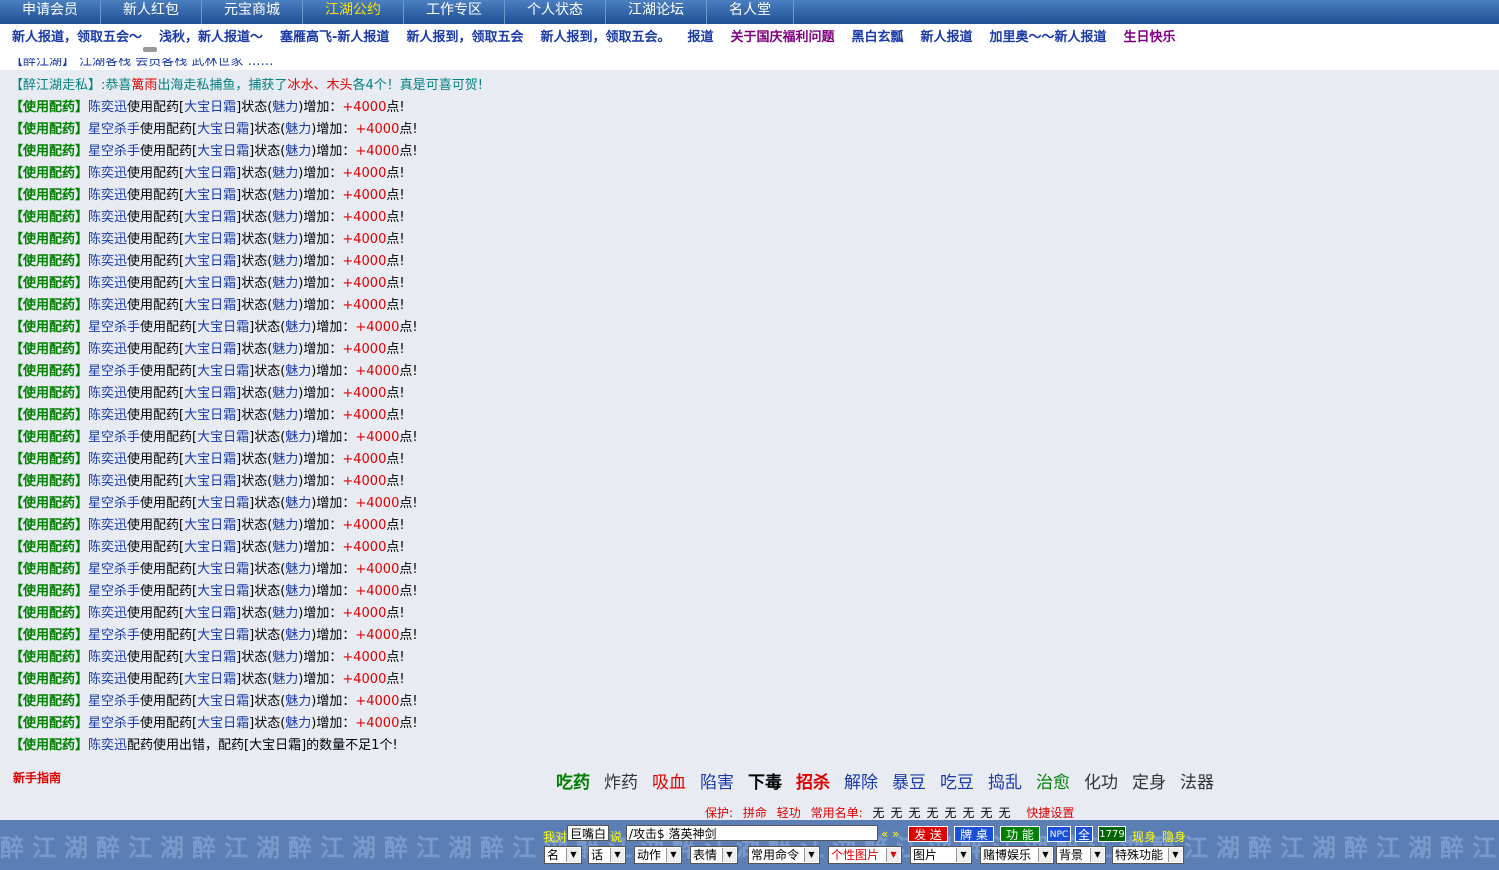 The image size is (1499, 870). What do you see at coordinates (1050, 813) in the screenshot?
I see `quick-settings-link: 快捷设置` at bounding box center [1050, 813].